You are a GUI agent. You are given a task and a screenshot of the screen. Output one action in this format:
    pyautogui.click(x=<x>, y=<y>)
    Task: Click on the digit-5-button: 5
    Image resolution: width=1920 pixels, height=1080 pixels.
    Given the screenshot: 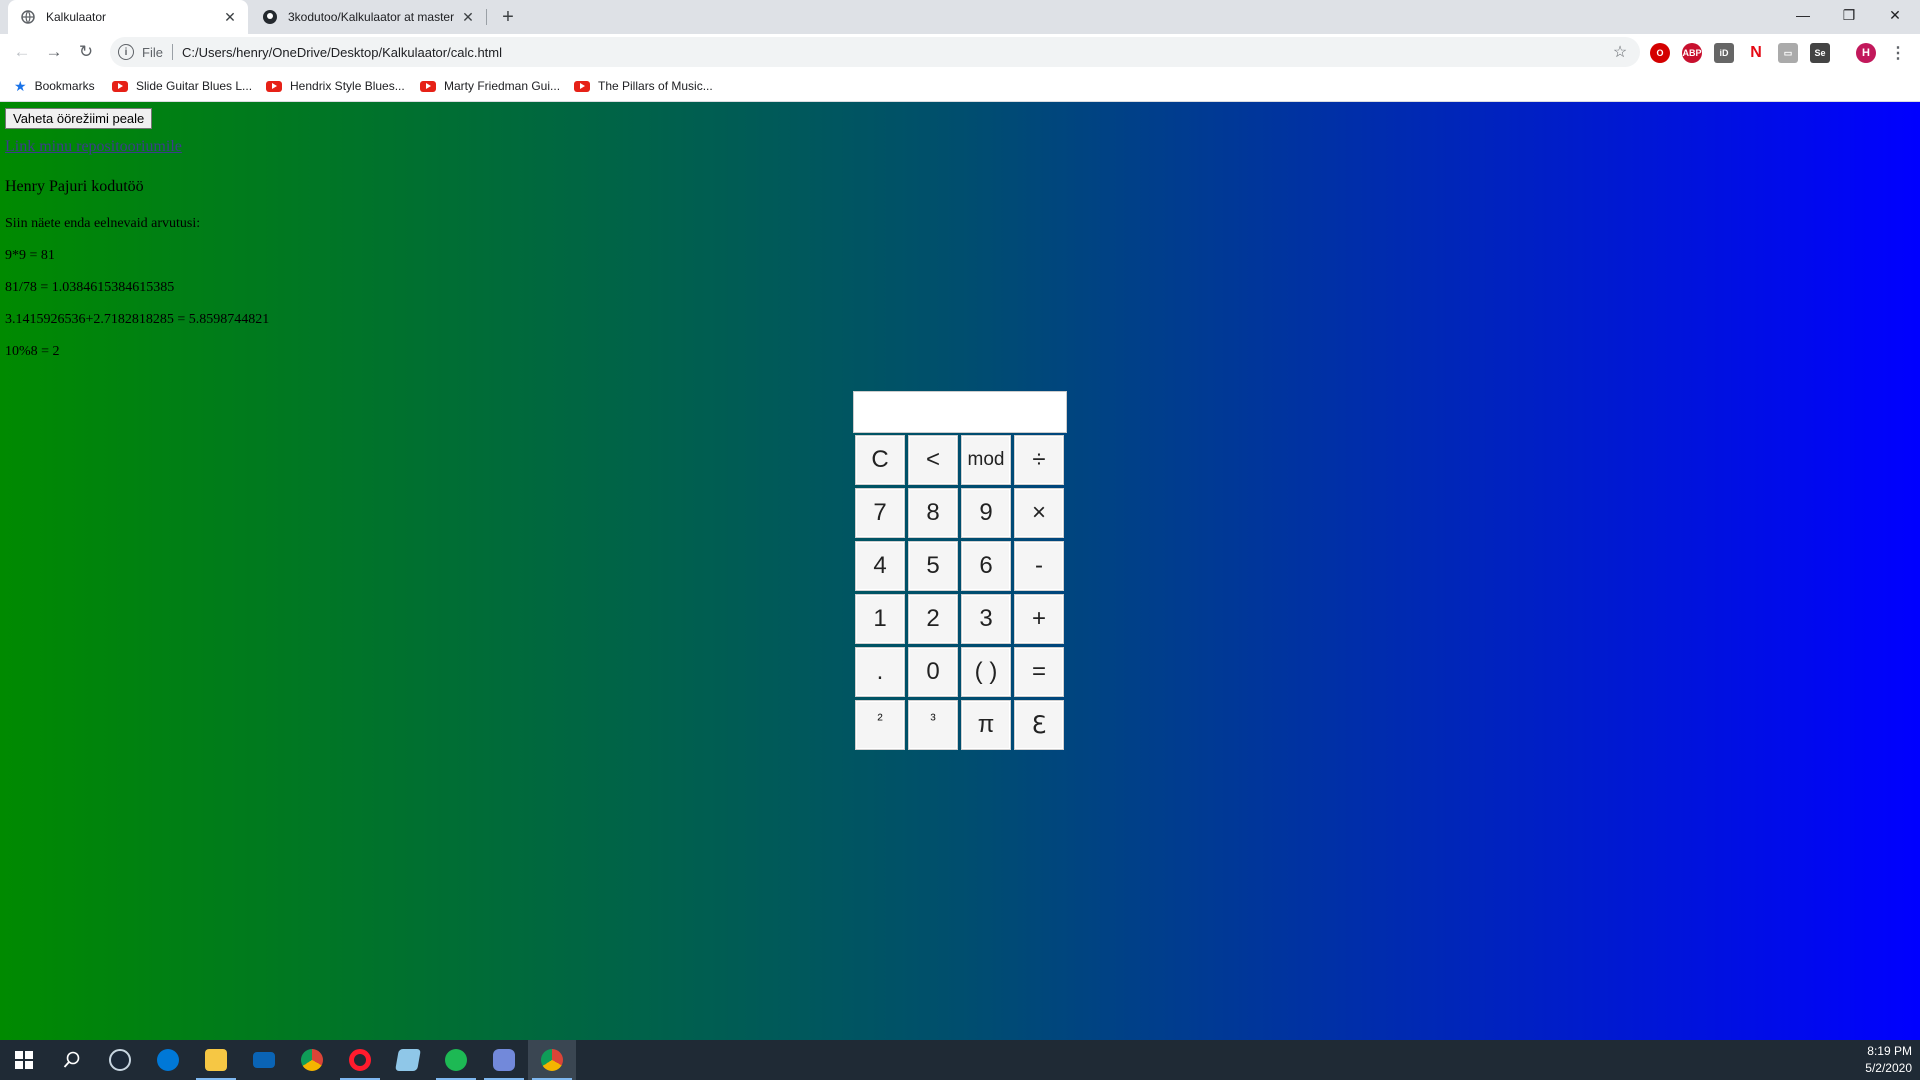 What is the action you would take?
    pyautogui.click(x=933, y=566)
    